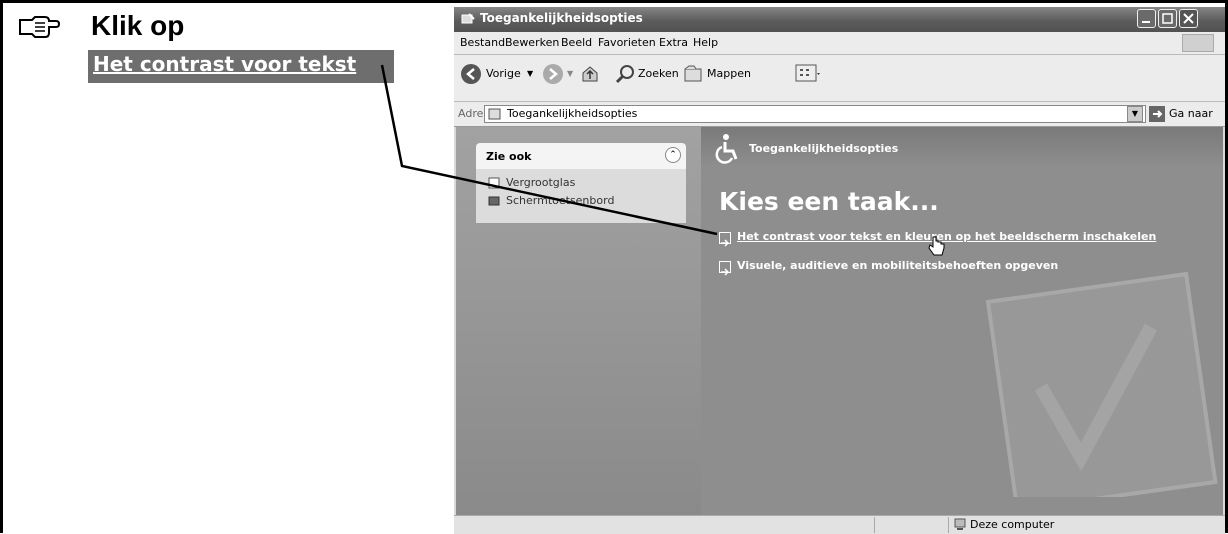 This screenshot has height=534, width=1228. Describe the element at coordinates (1157, 114) in the screenshot. I see `go-arrow-icon` at that location.